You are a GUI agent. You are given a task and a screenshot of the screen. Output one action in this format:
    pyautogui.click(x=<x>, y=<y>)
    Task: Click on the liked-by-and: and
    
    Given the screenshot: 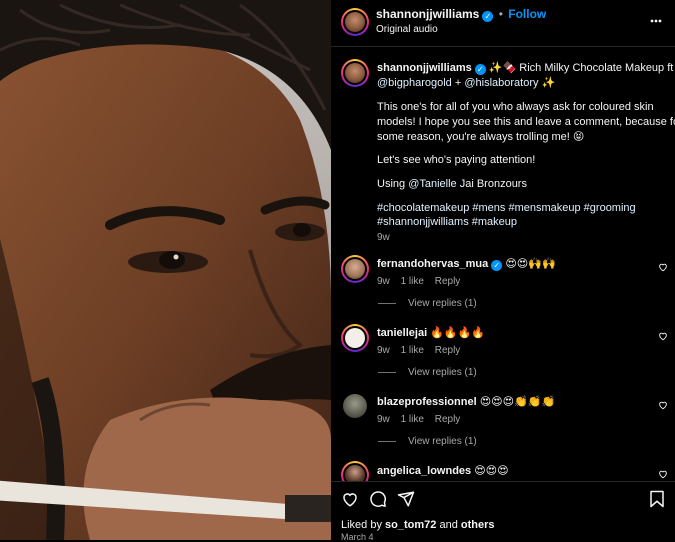 What is the action you would take?
    pyautogui.click(x=448, y=525)
    